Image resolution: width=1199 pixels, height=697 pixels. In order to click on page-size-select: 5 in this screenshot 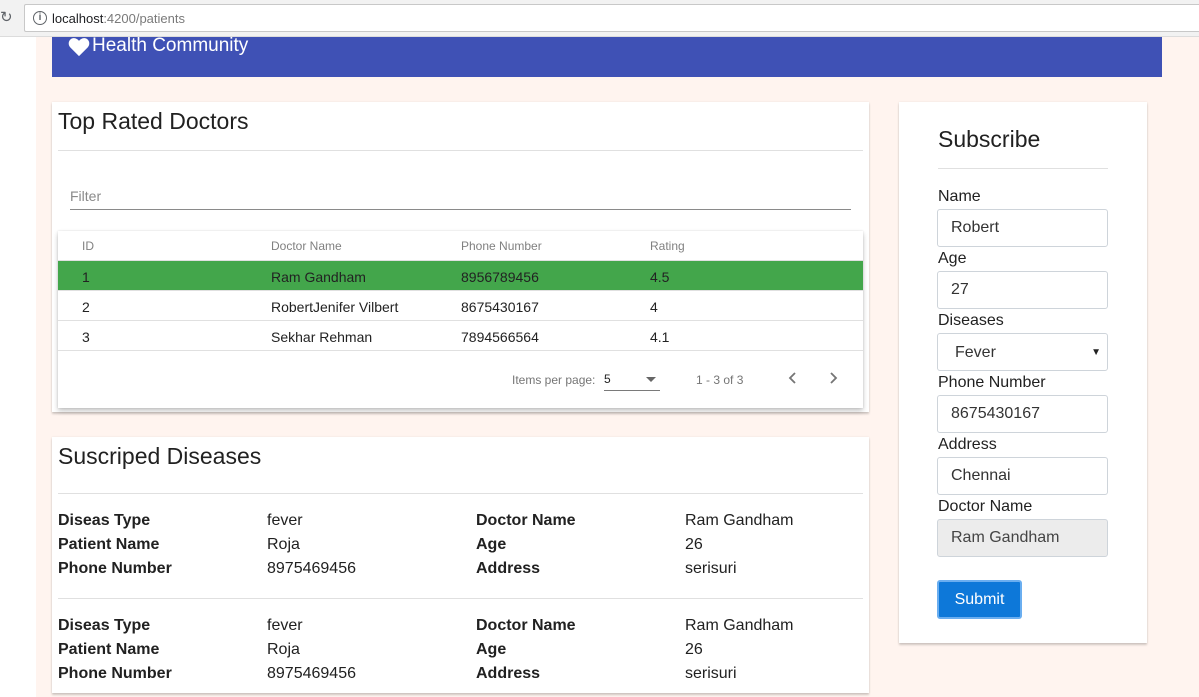, I will do `click(632, 380)`.